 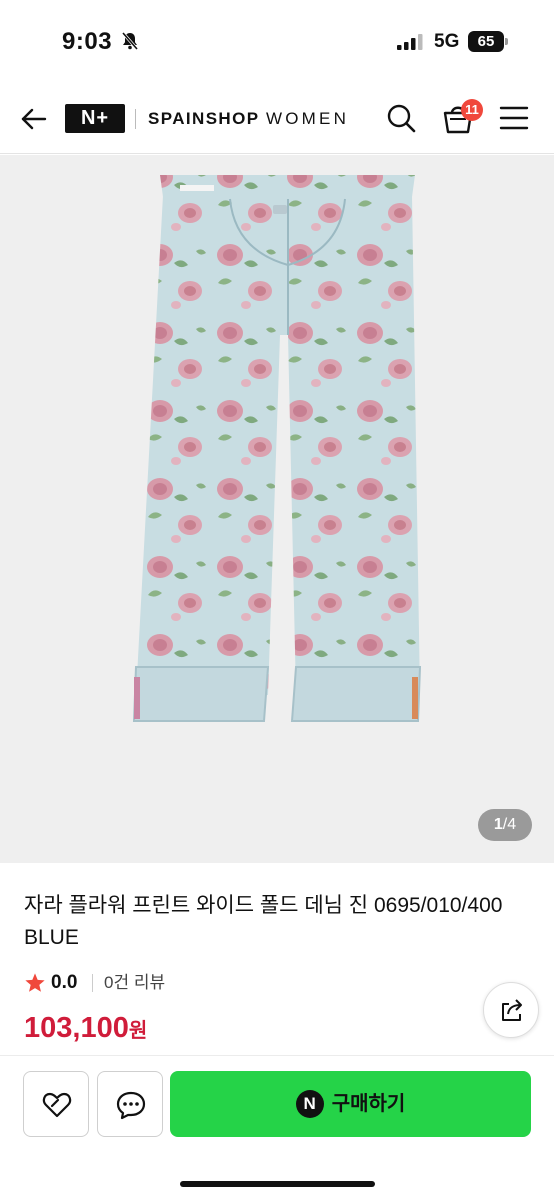 What do you see at coordinates (309, 1104) in the screenshot?
I see `npay-logo-icon: N` at bounding box center [309, 1104].